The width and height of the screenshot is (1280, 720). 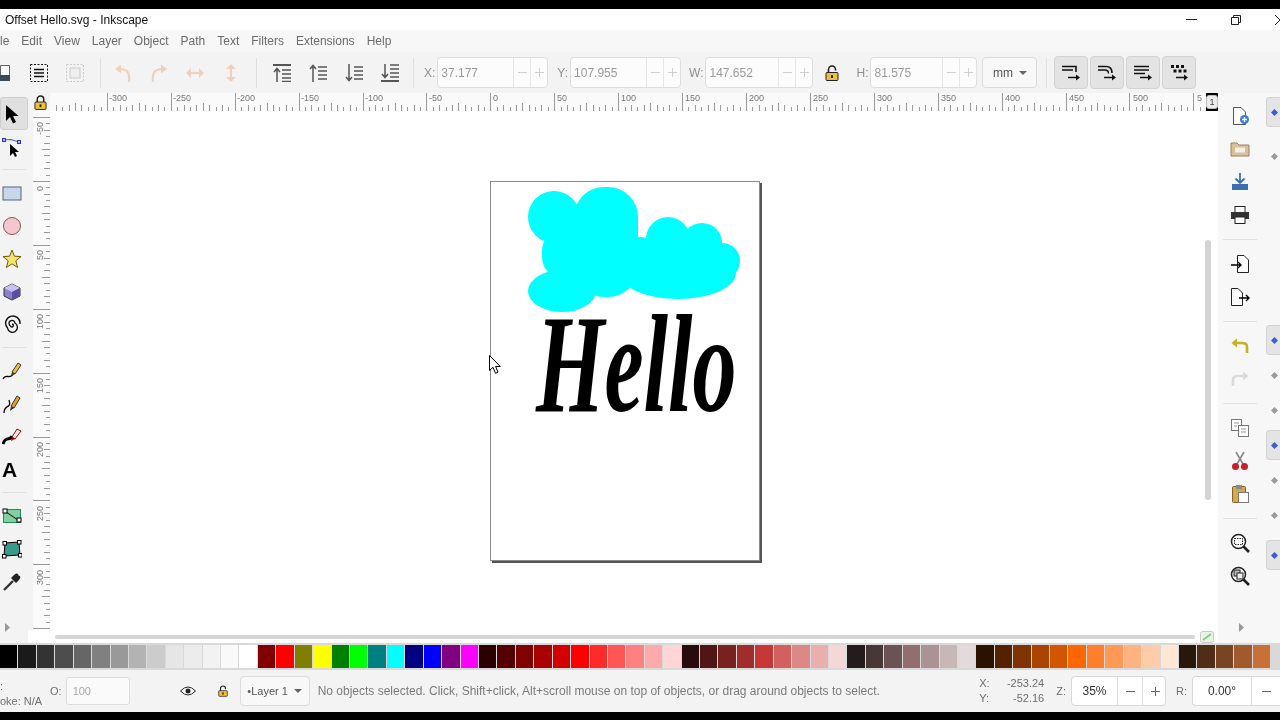 What do you see at coordinates (354, 72) in the screenshot?
I see `lower-icon` at bounding box center [354, 72].